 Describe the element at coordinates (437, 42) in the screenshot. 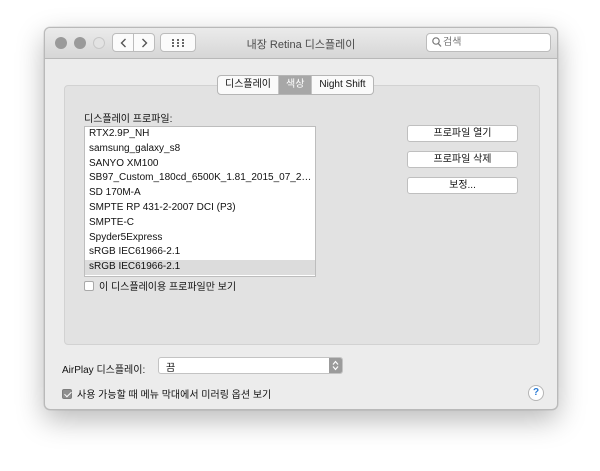

I see `search-icon` at that location.